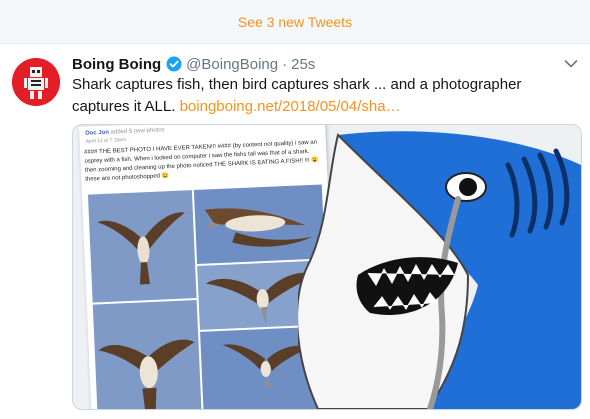 The image size is (590, 419). I want to click on timestamp: 25s, so click(303, 64).